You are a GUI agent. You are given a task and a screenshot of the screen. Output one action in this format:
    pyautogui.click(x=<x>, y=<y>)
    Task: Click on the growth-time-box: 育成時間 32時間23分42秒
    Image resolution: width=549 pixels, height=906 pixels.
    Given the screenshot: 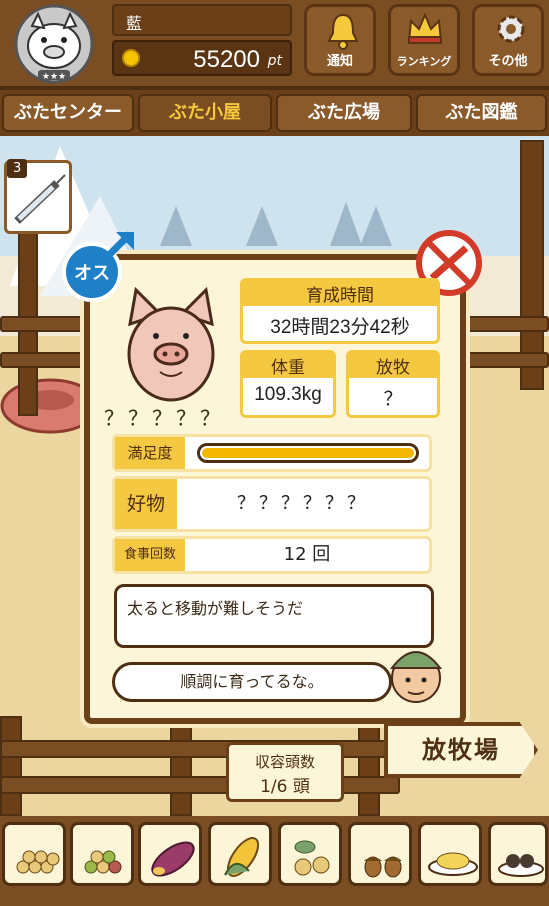 What is the action you would take?
    pyautogui.click(x=340, y=311)
    